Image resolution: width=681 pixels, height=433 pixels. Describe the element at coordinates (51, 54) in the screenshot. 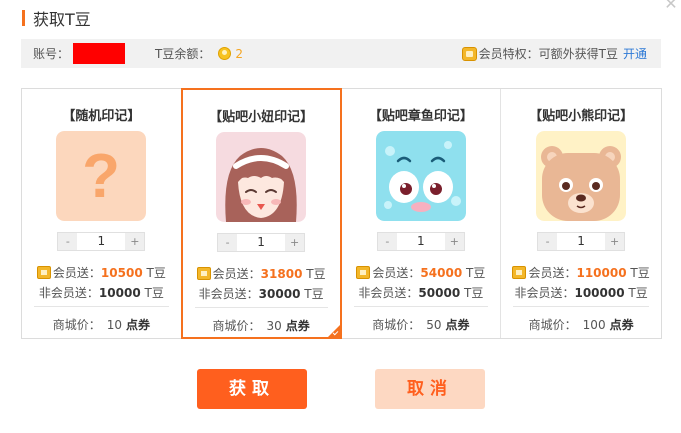

I see `account-label: 账号：` at that location.